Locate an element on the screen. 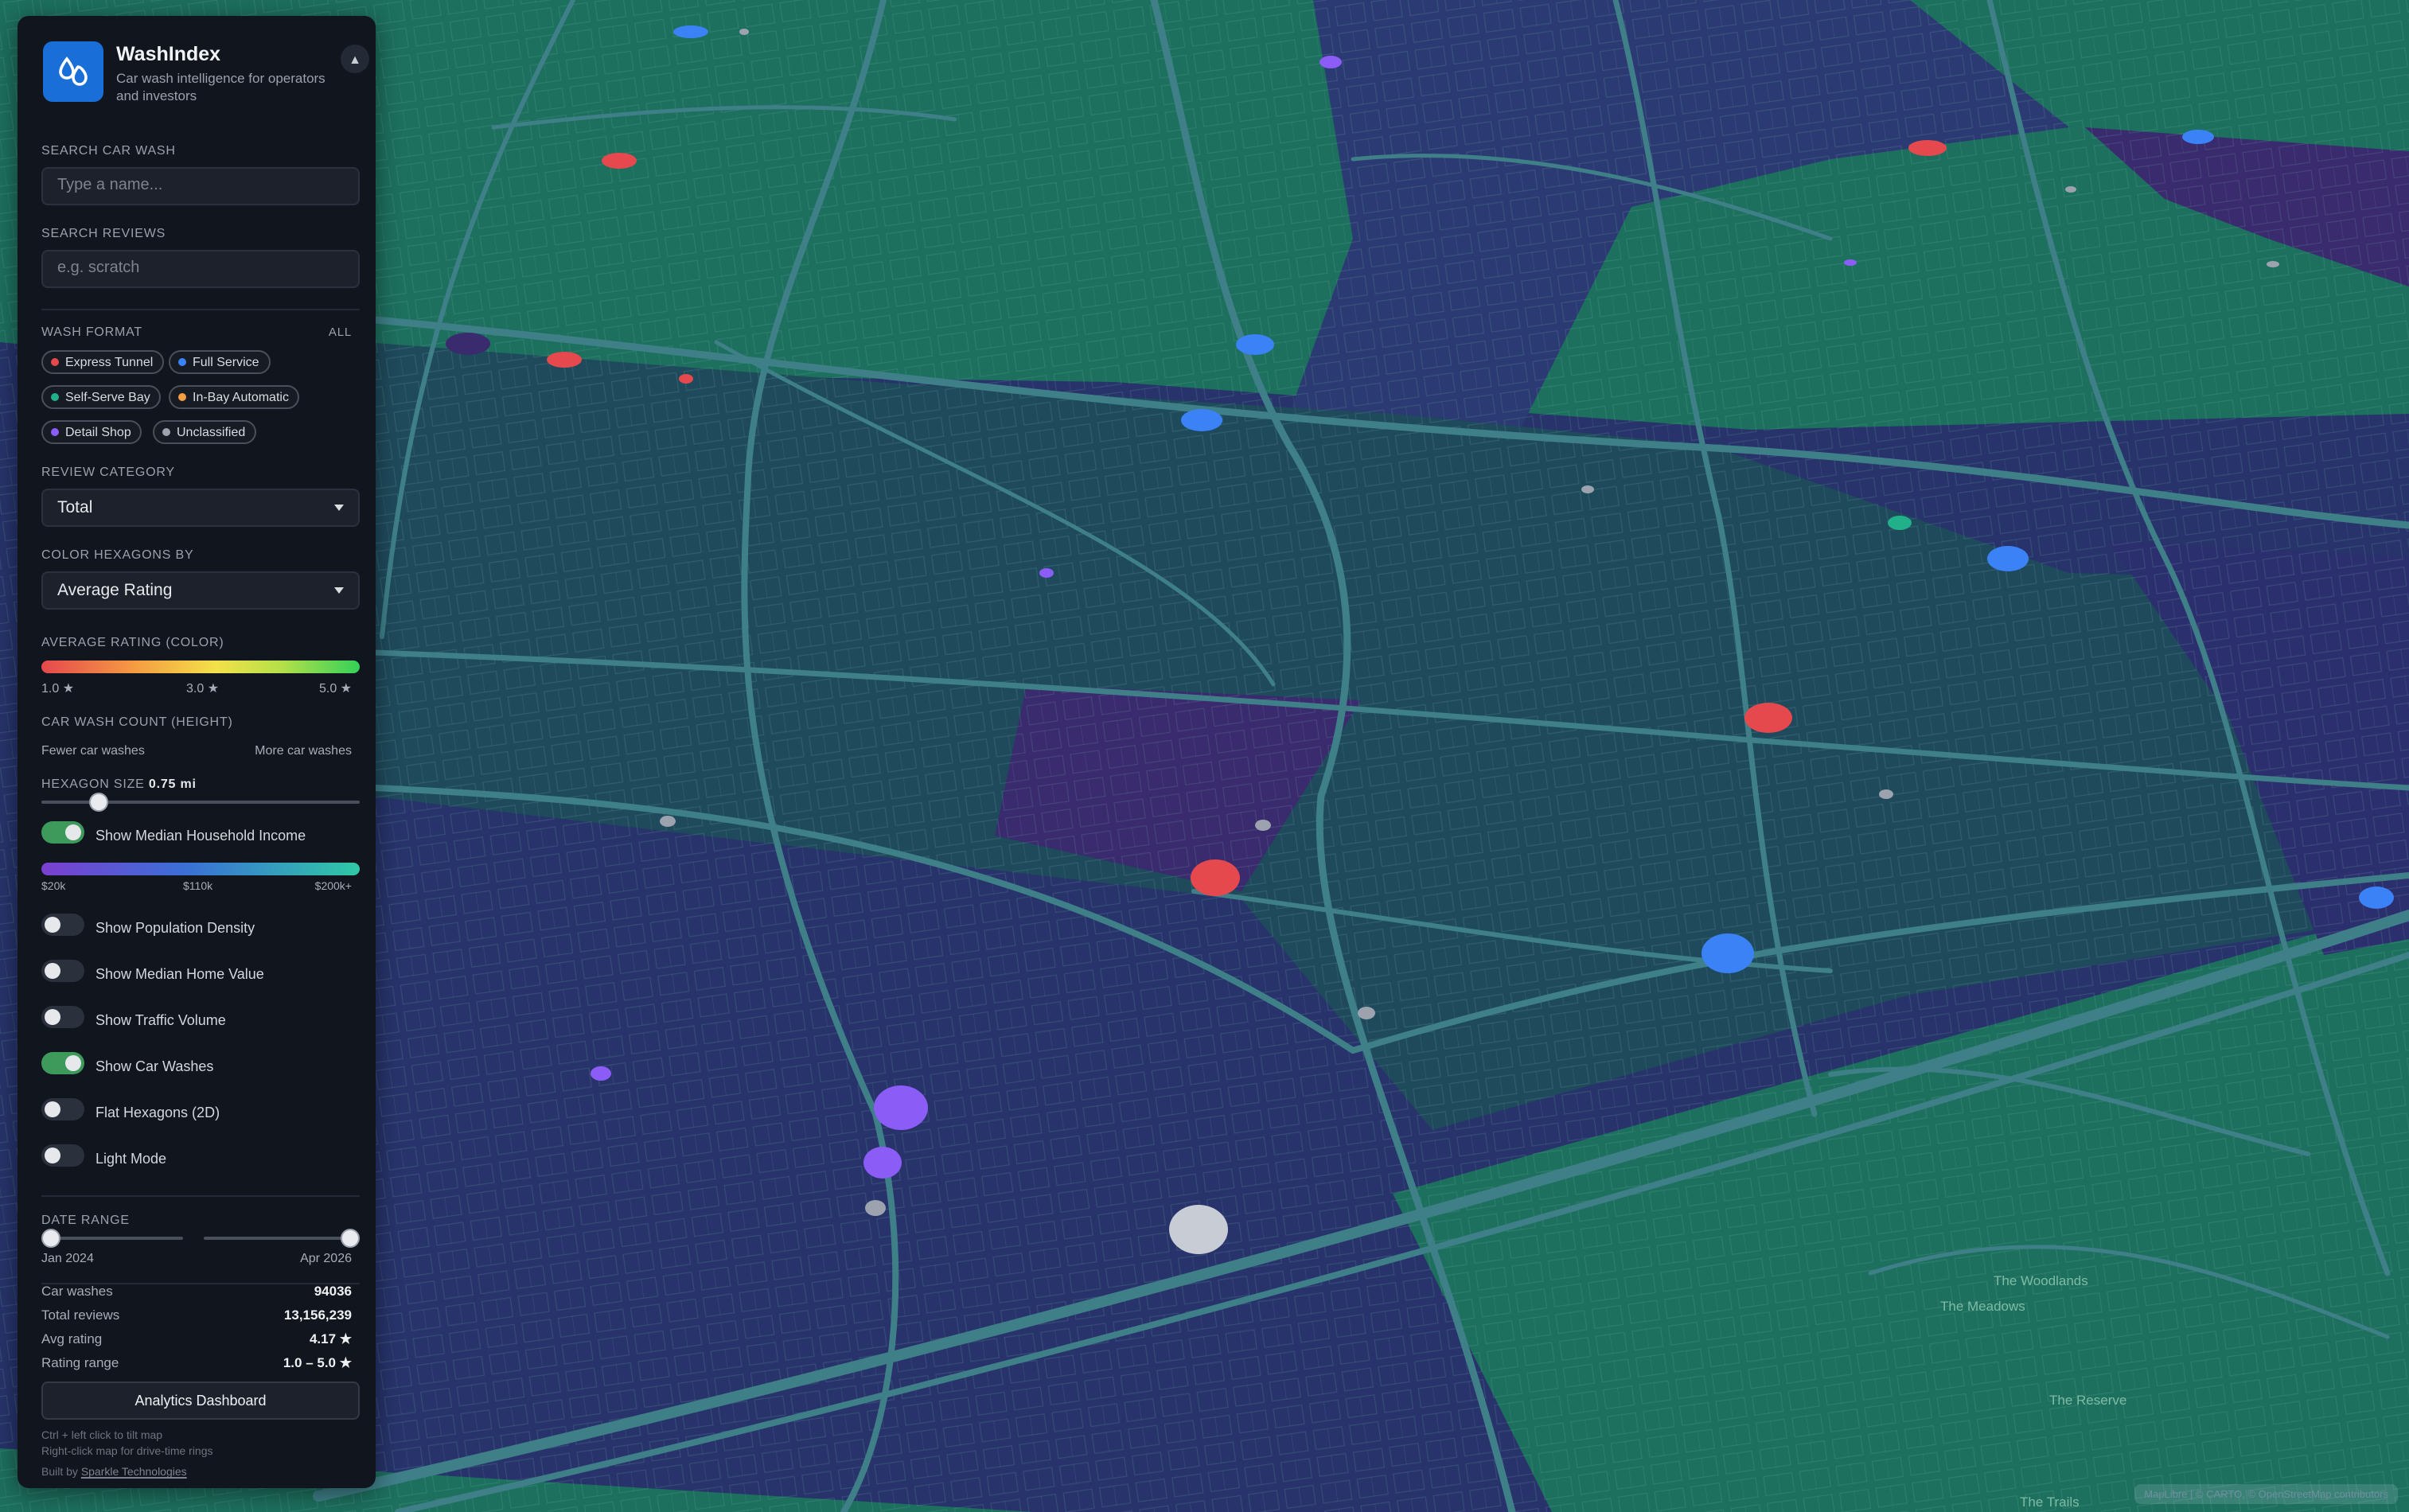 The width and height of the screenshot is (2409, 1512). toggle-median-home-value is located at coordinates (62, 971).